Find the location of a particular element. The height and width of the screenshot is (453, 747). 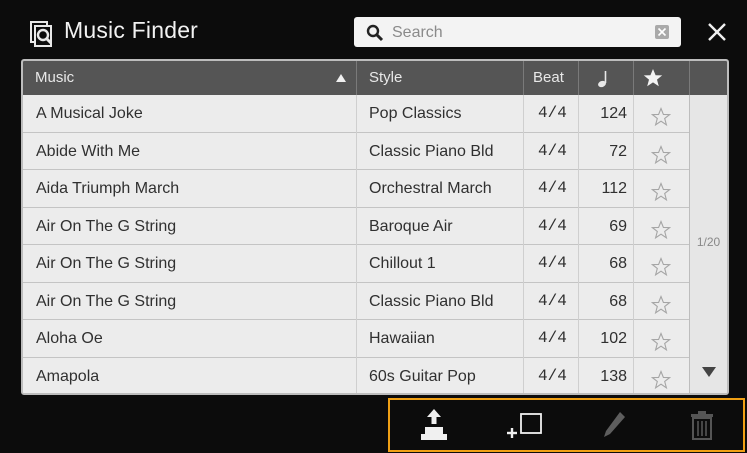

style-name: Pop Classics is located at coordinates (415, 113).